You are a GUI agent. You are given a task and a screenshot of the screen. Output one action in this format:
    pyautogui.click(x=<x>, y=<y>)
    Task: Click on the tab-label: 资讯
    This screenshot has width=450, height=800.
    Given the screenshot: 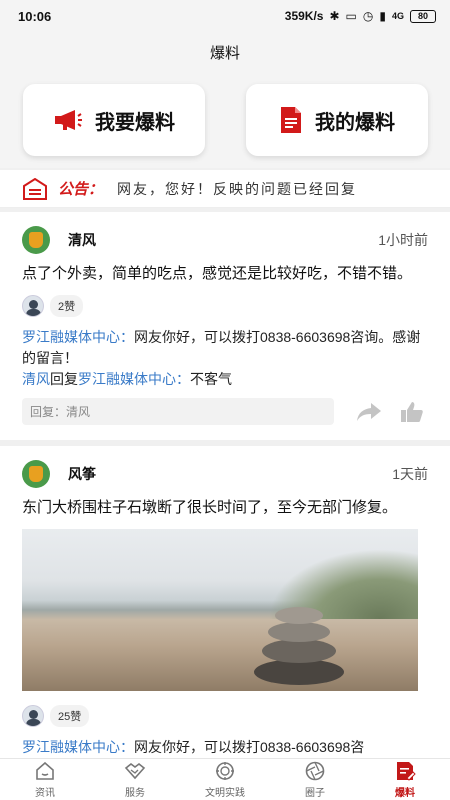 What is the action you would take?
    pyautogui.click(x=45, y=793)
    